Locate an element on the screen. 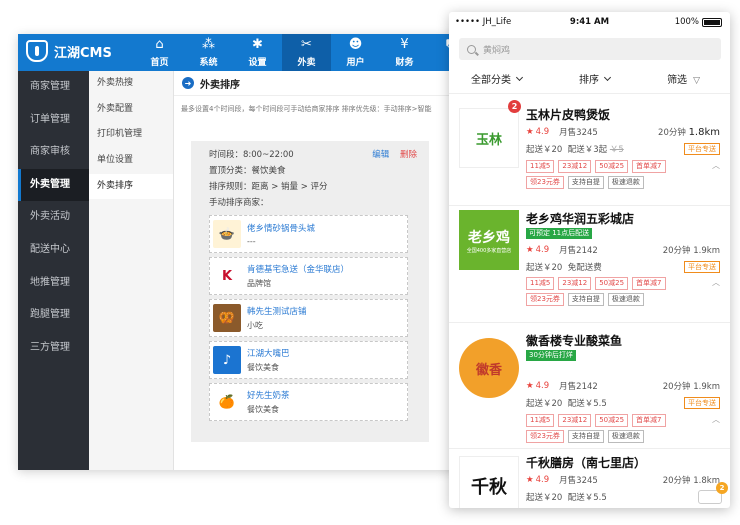  arrow-right-icon: ➜ is located at coordinates (188, 83).